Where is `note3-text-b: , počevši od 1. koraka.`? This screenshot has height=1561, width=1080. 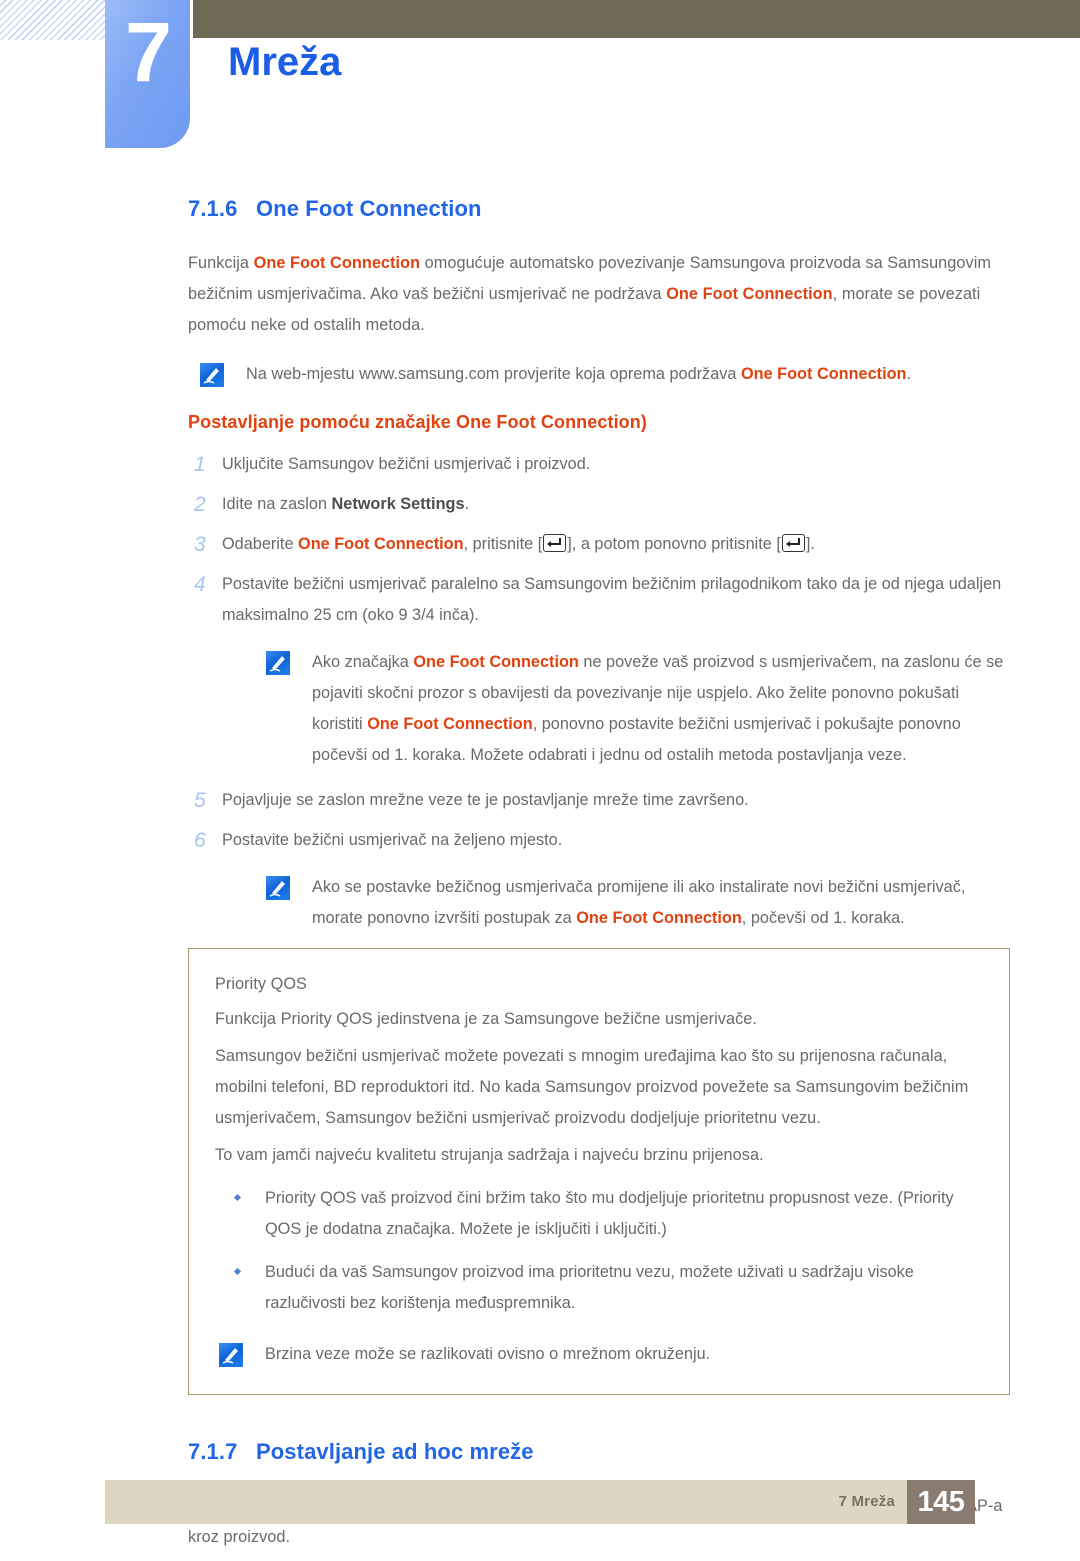
note3-text-b: , počevši od 1. koraka. is located at coordinates (823, 918).